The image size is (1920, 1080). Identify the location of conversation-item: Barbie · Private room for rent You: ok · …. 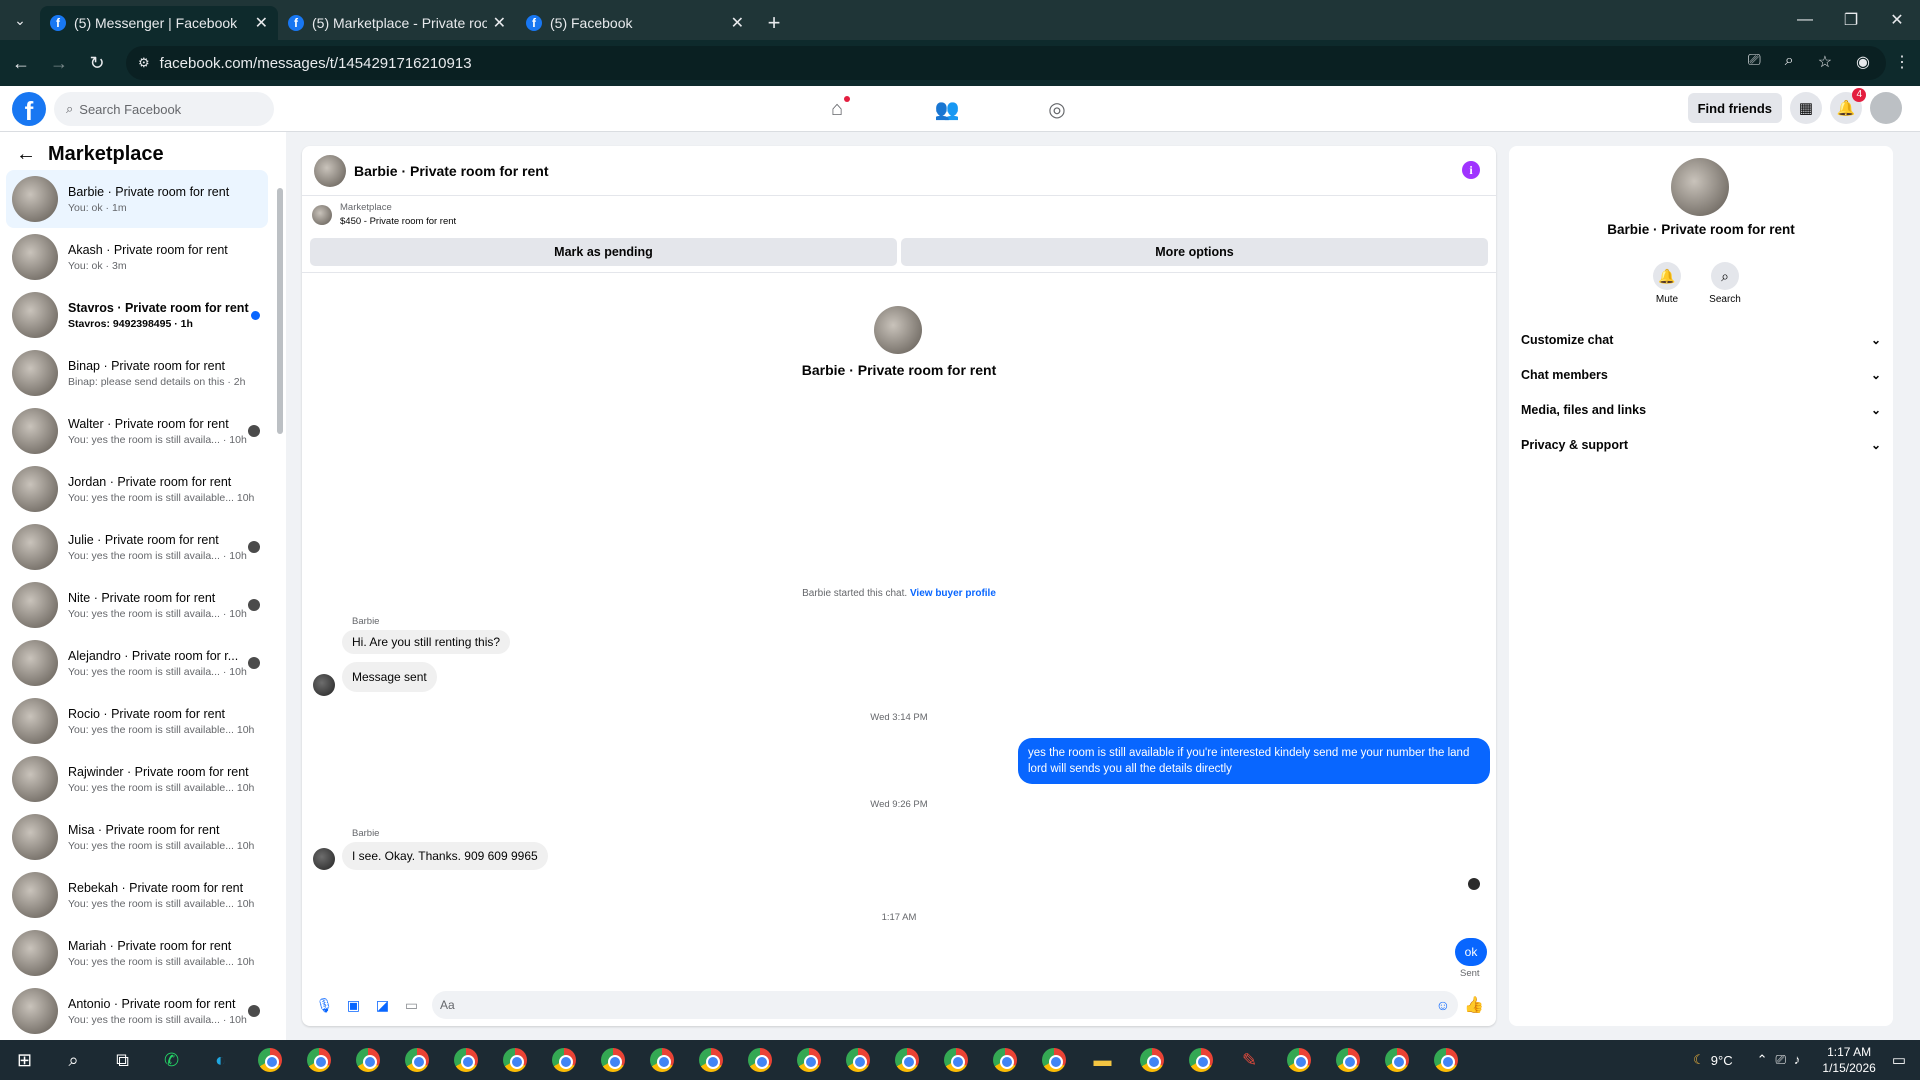
(137, 199).